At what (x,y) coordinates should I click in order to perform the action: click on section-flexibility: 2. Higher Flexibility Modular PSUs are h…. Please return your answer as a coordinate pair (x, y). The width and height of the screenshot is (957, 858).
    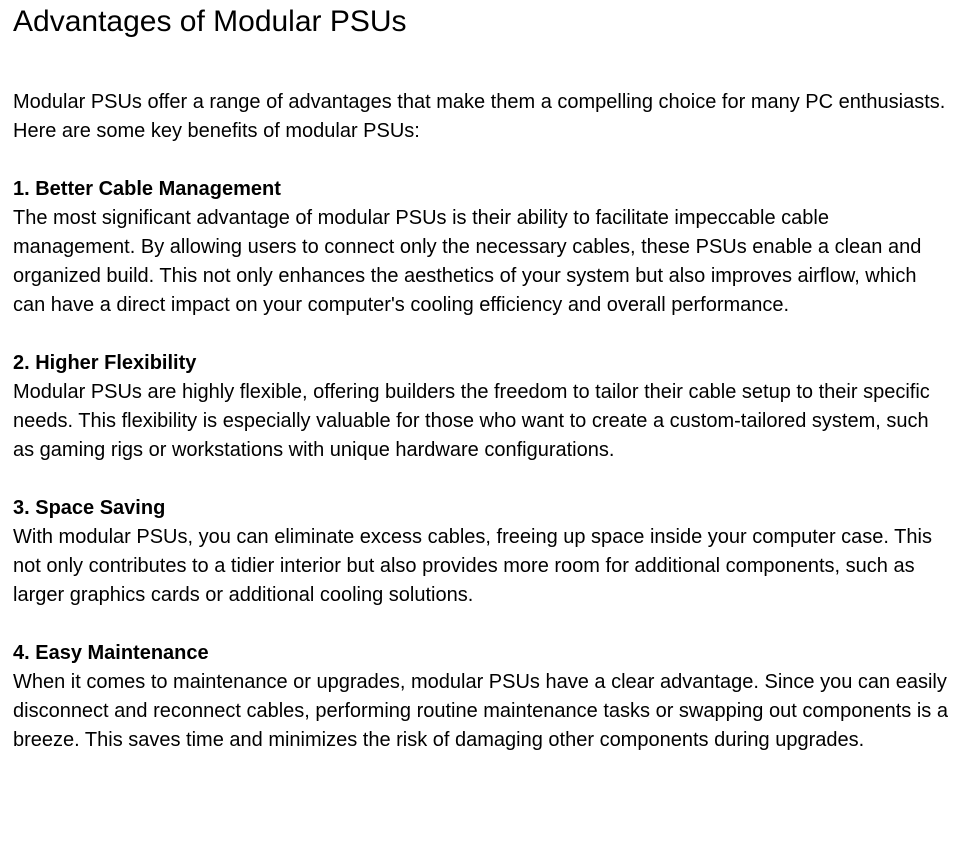
    Looking at the image, I should click on (480, 407).